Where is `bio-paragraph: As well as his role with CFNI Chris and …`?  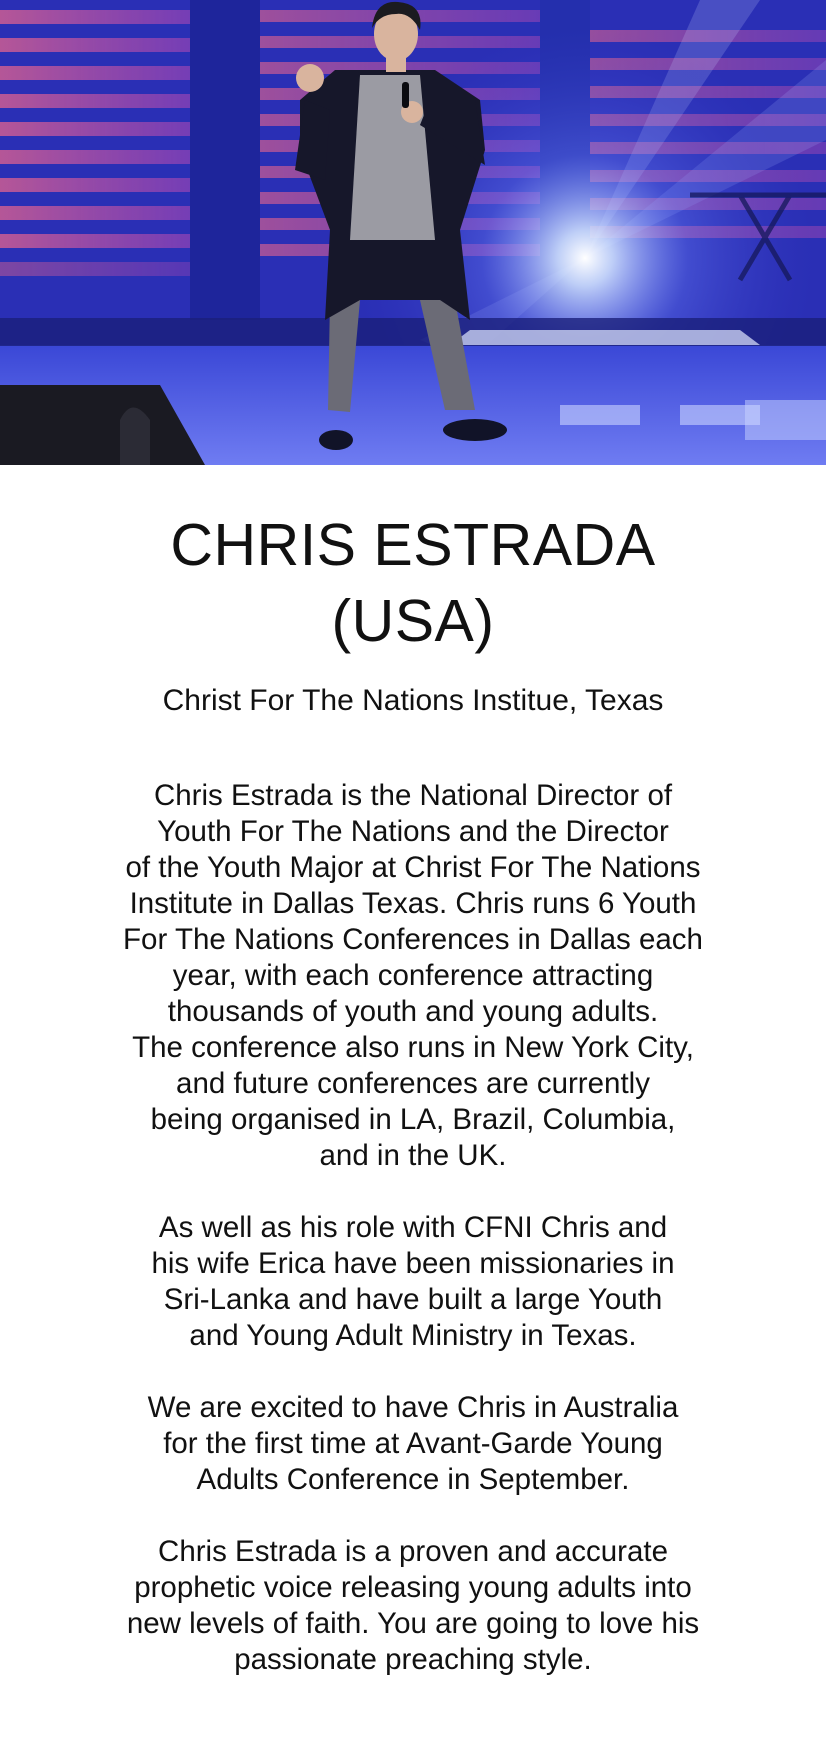
bio-paragraph: As well as his role with CFNI Chris and … is located at coordinates (413, 1281).